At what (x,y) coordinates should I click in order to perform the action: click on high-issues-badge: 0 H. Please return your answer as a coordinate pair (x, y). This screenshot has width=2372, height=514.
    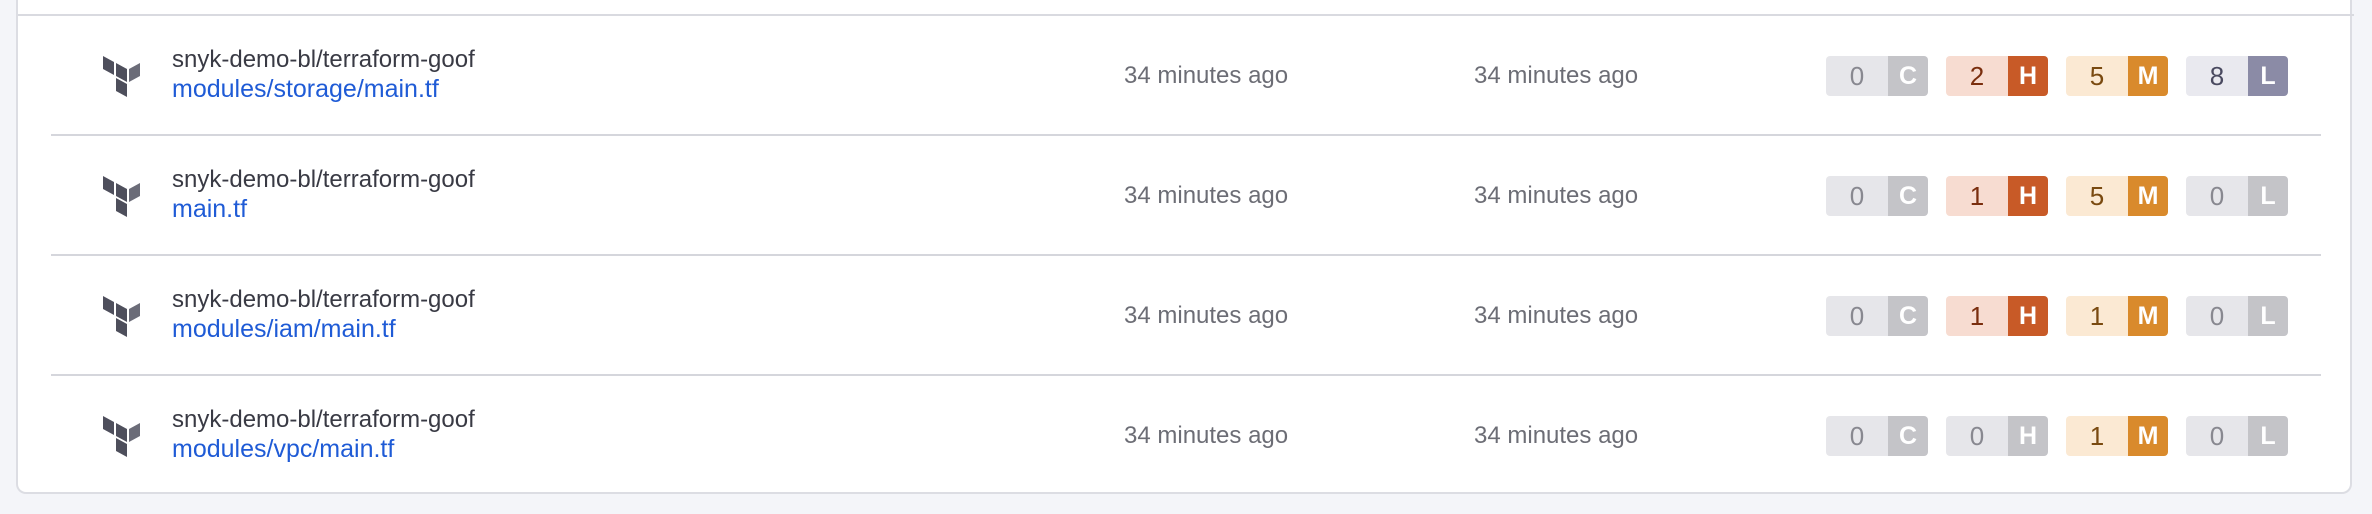
    Looking at the image, I should click on (1997, 436).